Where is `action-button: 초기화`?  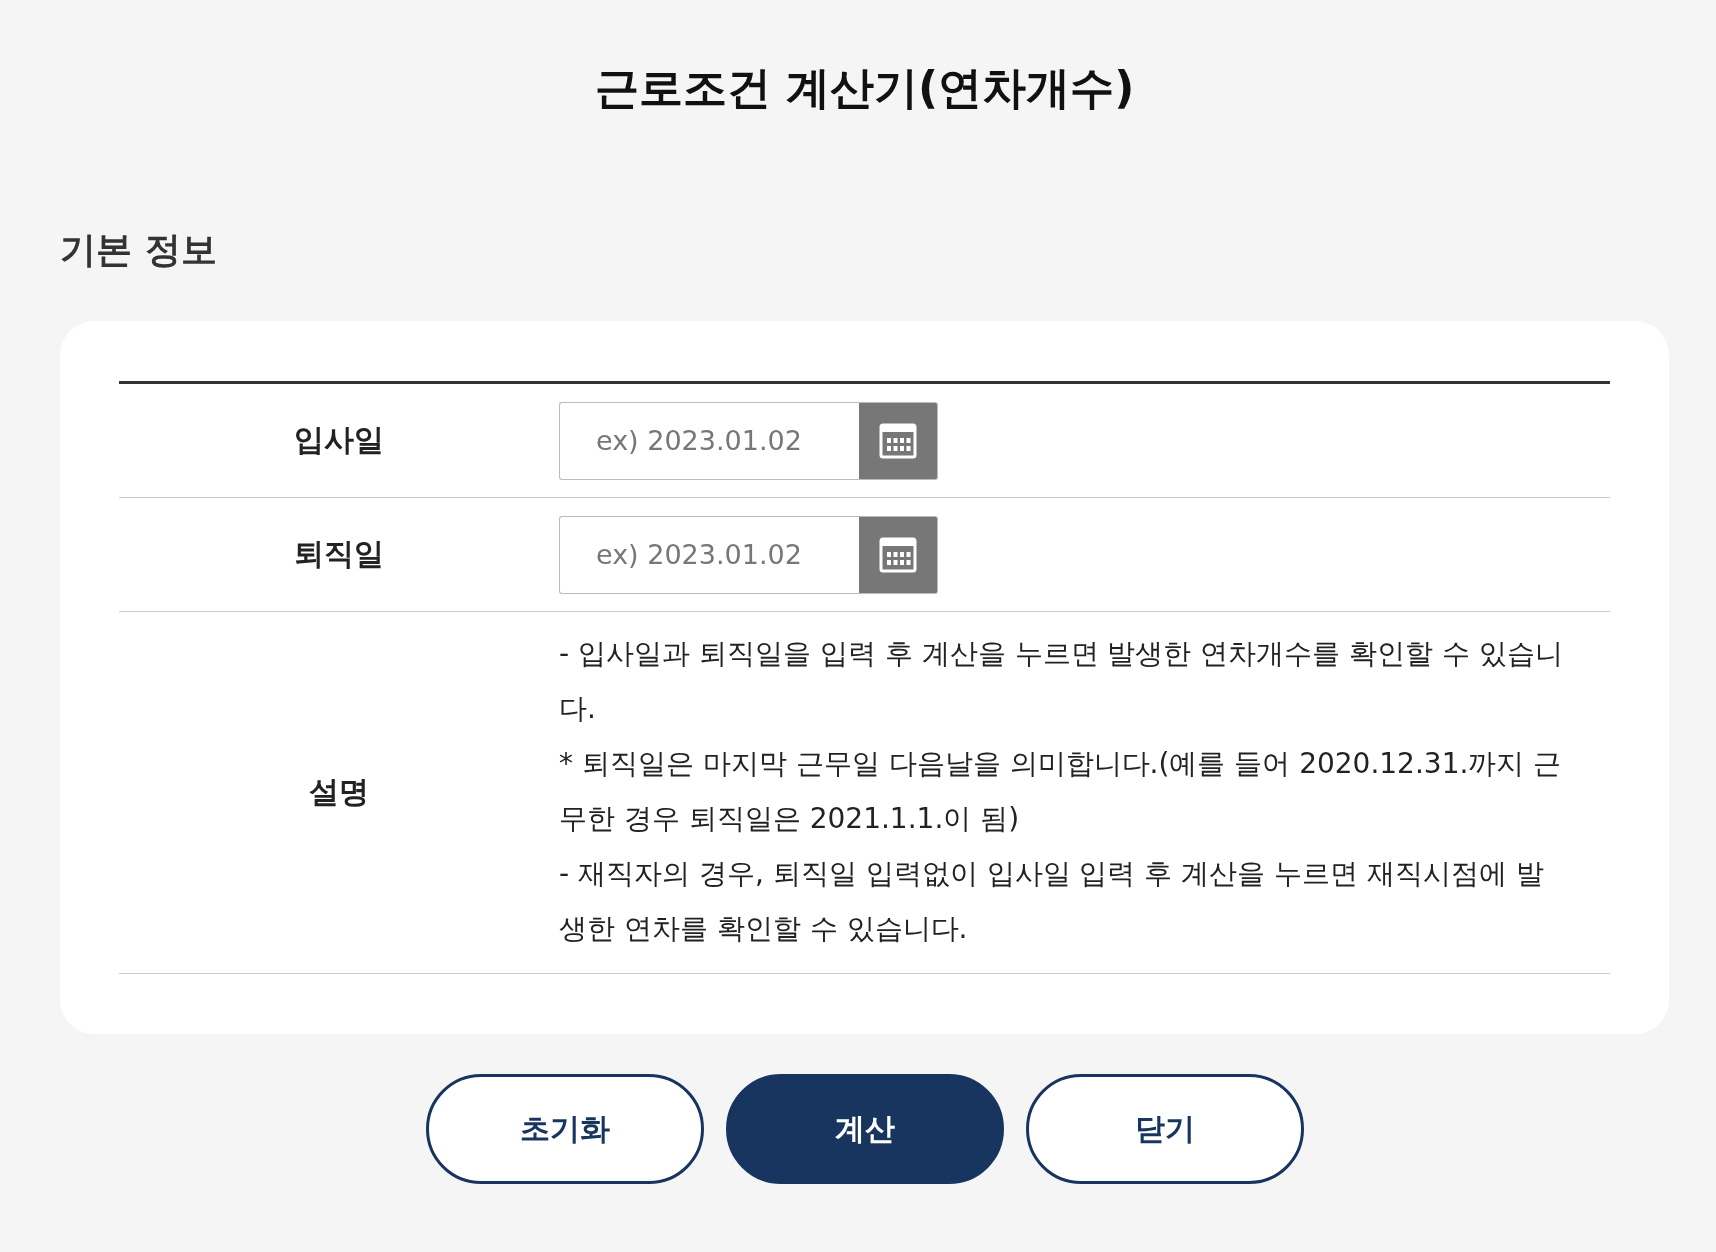 action-button: 초기화 is located at coordinates (564, 1129).